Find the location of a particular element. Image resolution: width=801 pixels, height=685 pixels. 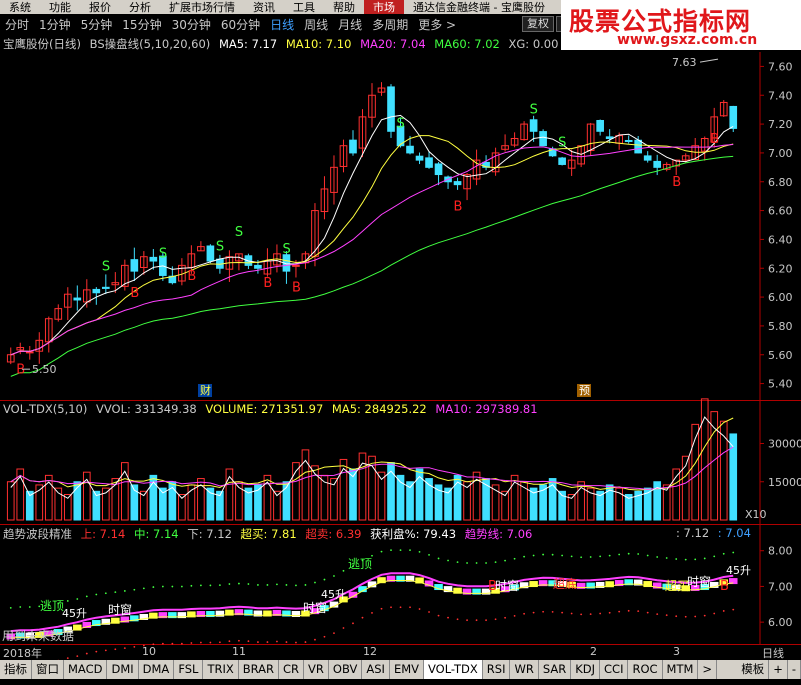

tab-24: - is located at coordinates (794, 669).